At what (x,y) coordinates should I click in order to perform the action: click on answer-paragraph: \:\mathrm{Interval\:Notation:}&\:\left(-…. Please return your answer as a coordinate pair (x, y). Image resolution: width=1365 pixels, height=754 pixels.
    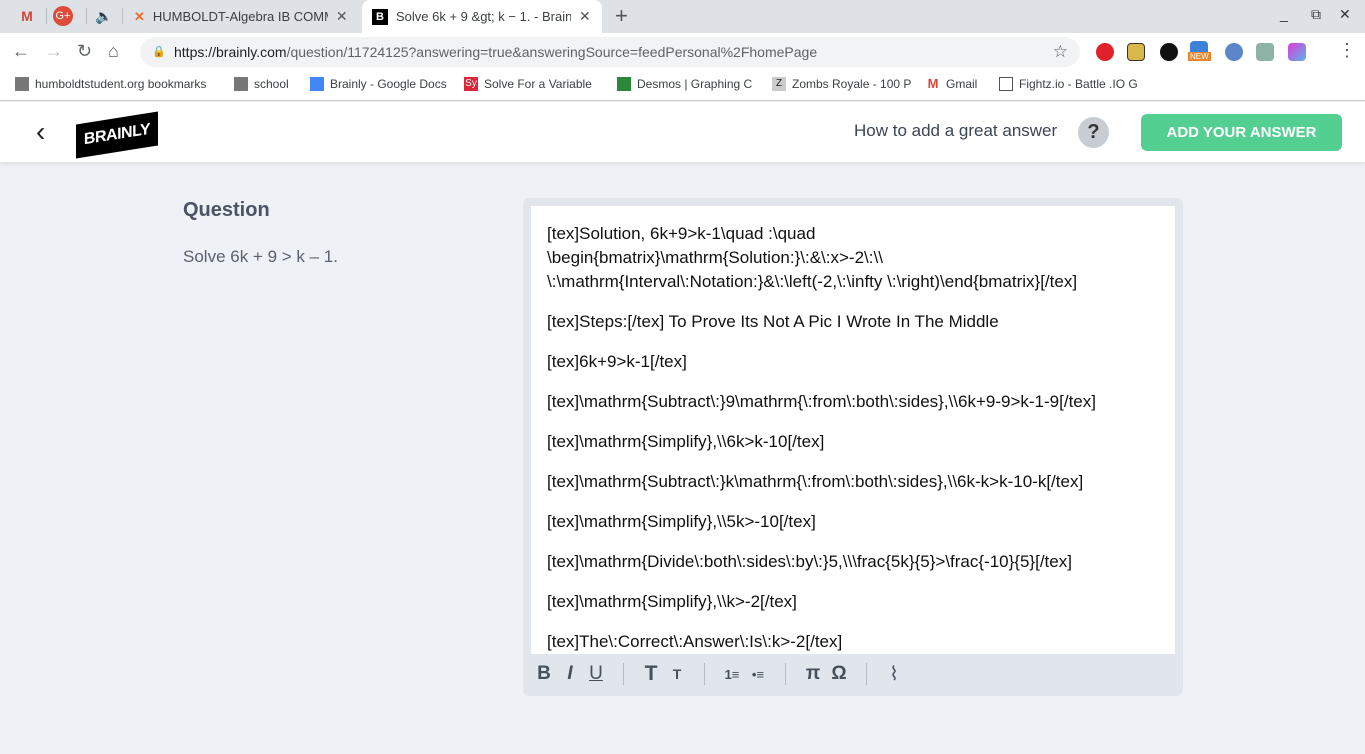
    Looking at the image, I should click on (812, 281).